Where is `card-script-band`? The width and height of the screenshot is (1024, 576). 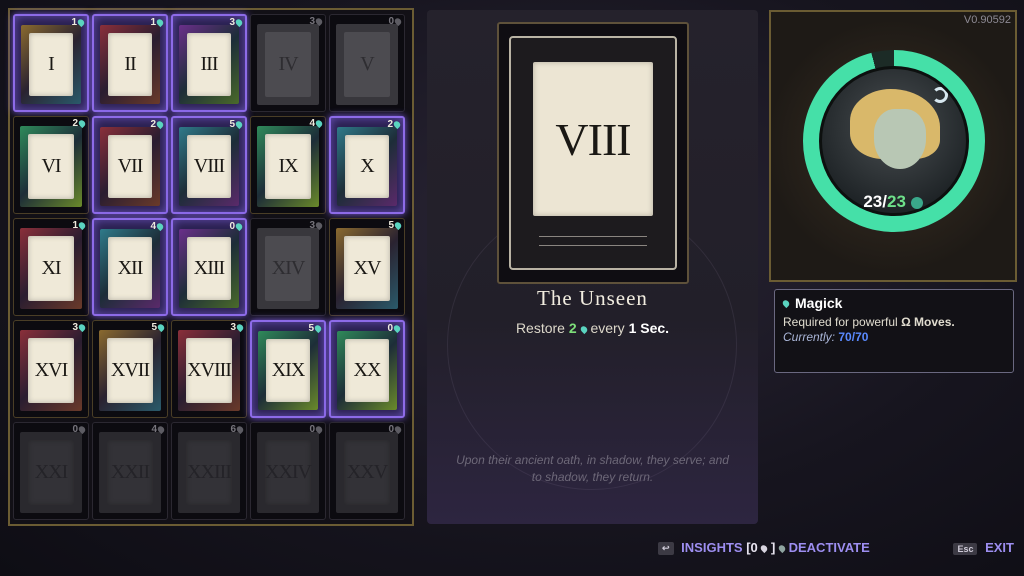 card-script-band is located at coordinates (593, 241).